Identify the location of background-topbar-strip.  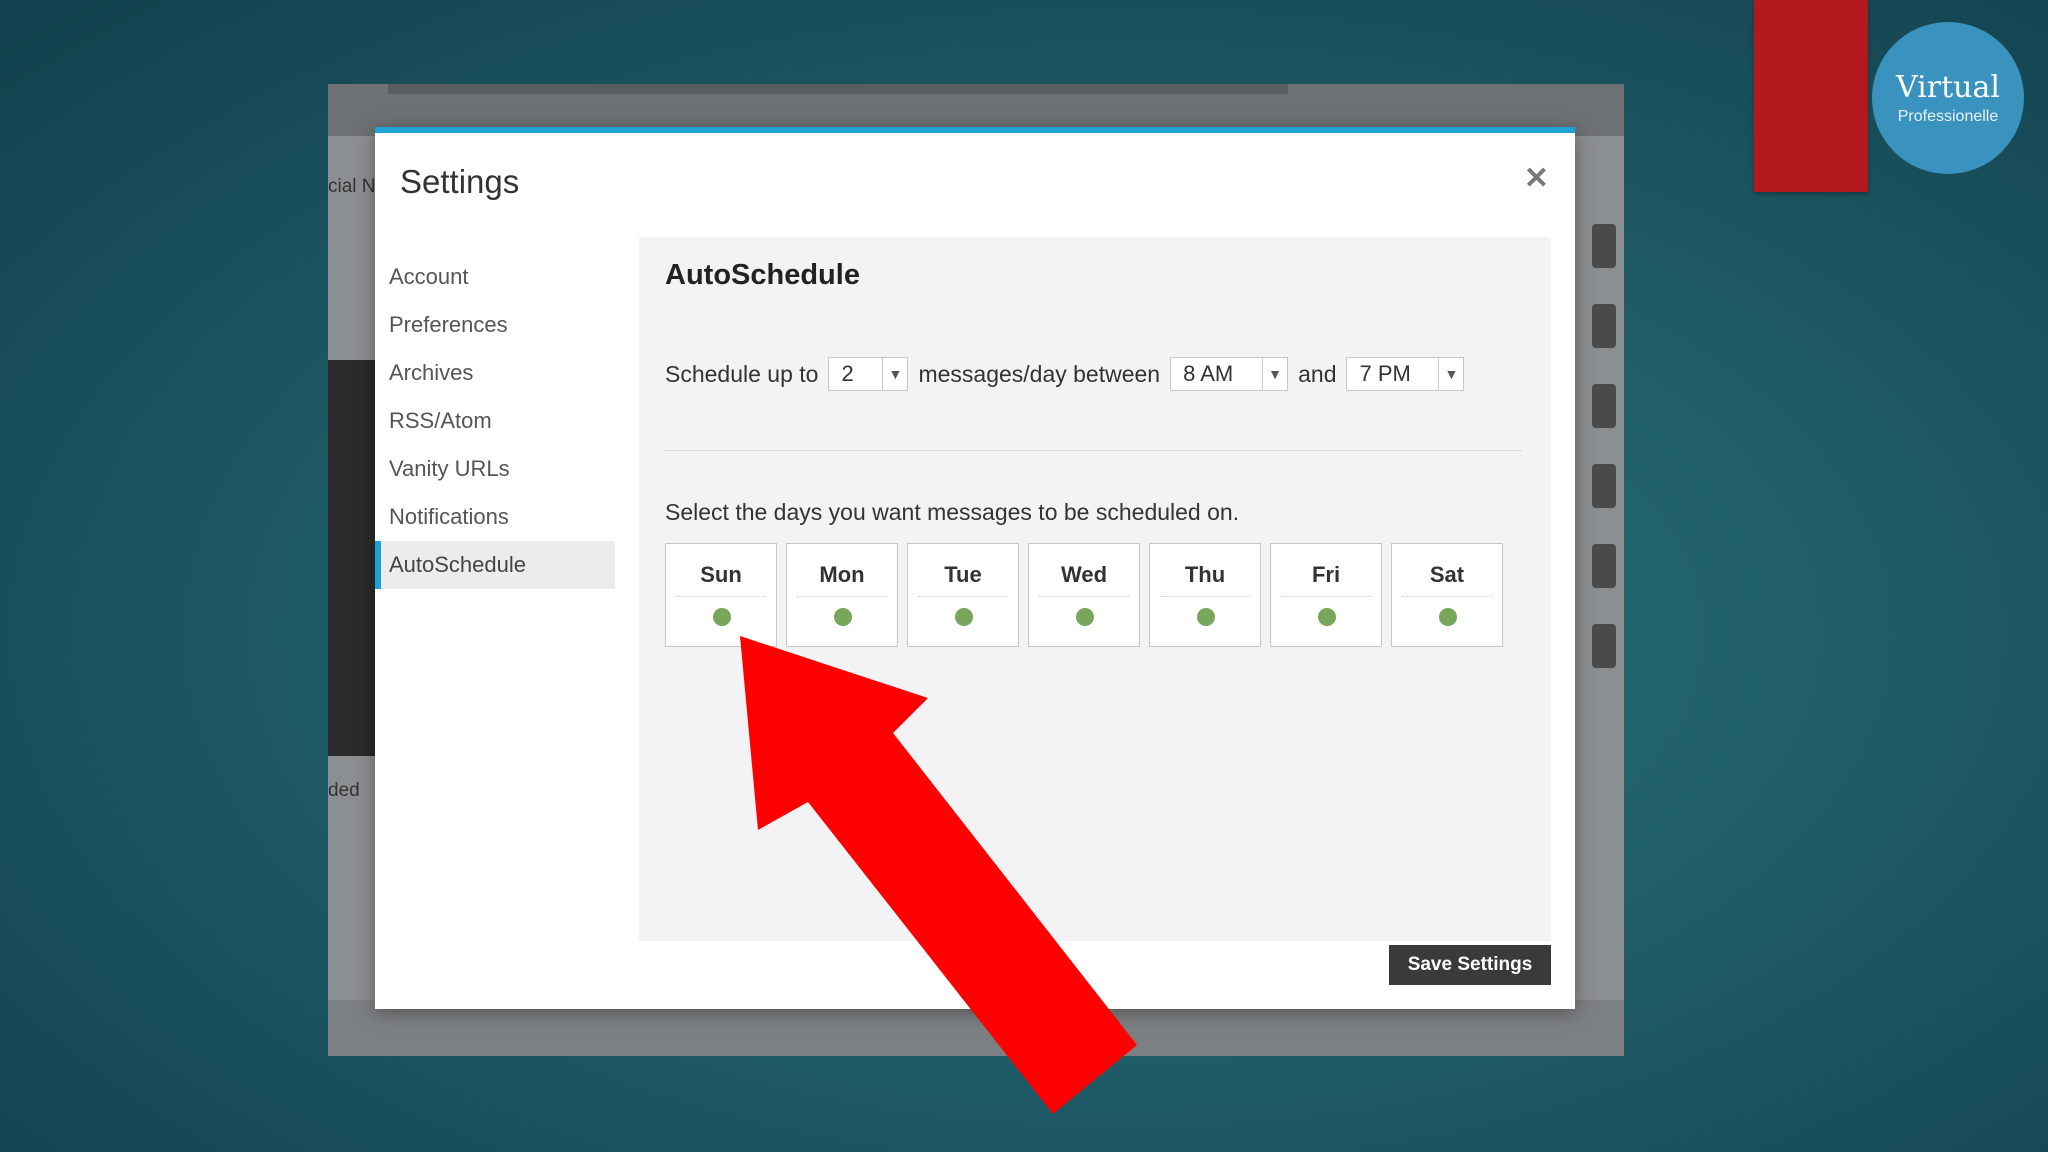
(838, 89).